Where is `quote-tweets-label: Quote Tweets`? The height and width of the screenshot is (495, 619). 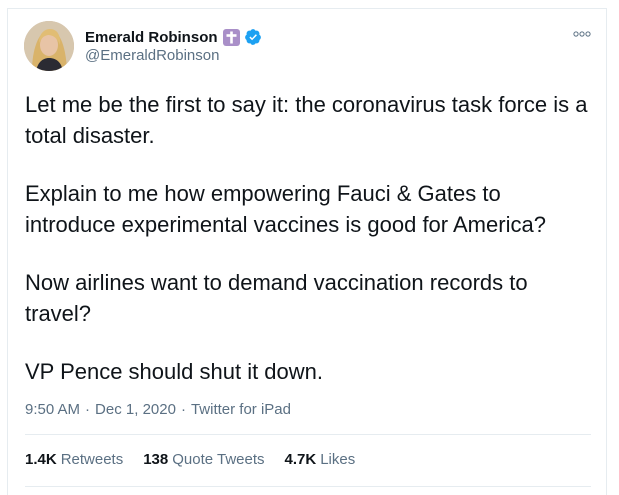
quote-tweets-label: Quote Tweets is located at coordinates (218, 459).